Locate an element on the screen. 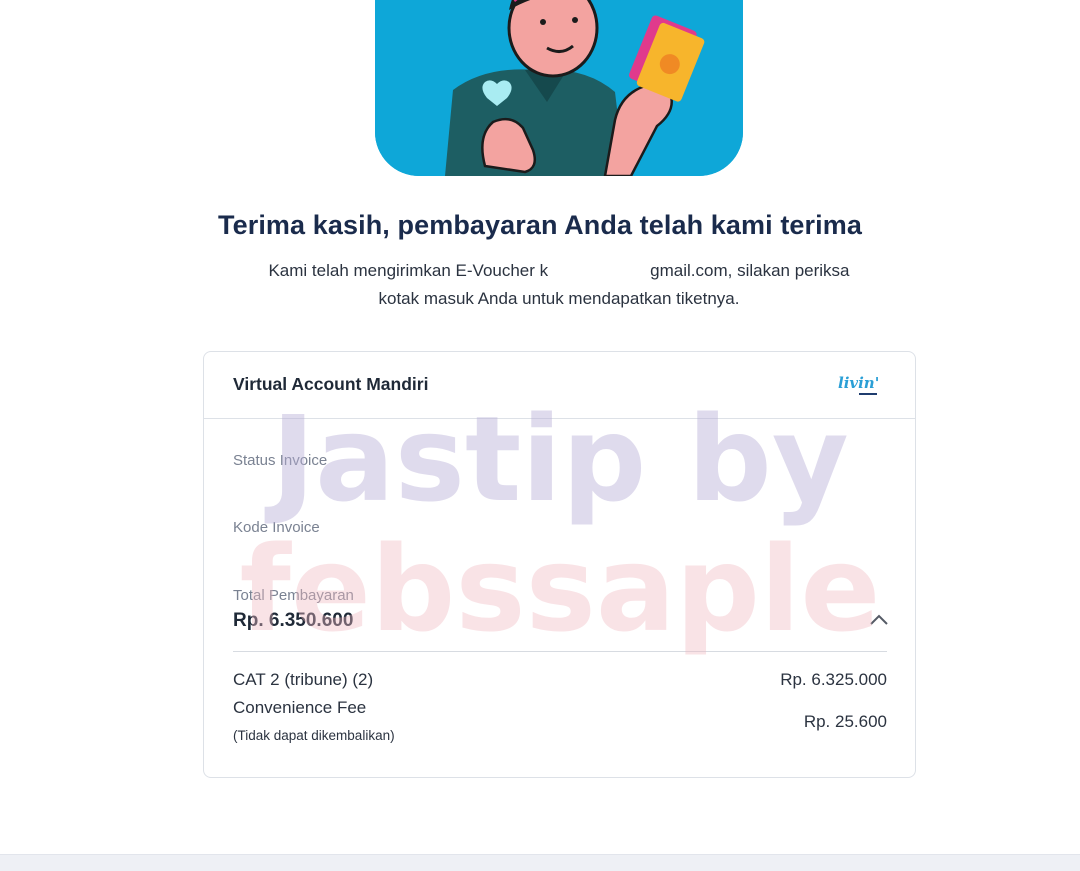 The image size is (1080, 871). convenience-fee-price: Rp. 25.600 is located at coordinates (845, 721).